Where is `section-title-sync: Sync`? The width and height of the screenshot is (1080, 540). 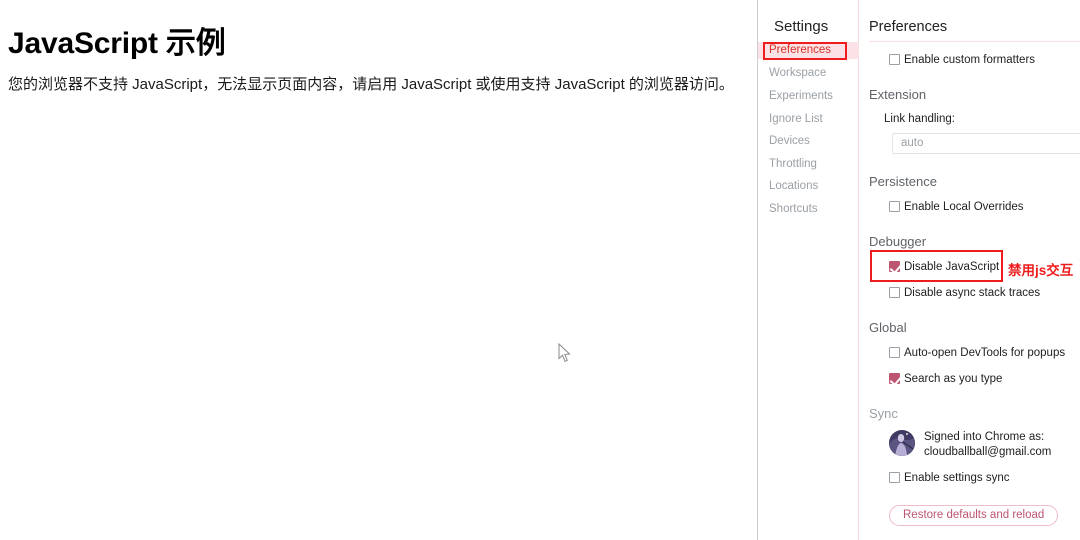 section-title-sync: Sync is located at coordinates (883, 413).